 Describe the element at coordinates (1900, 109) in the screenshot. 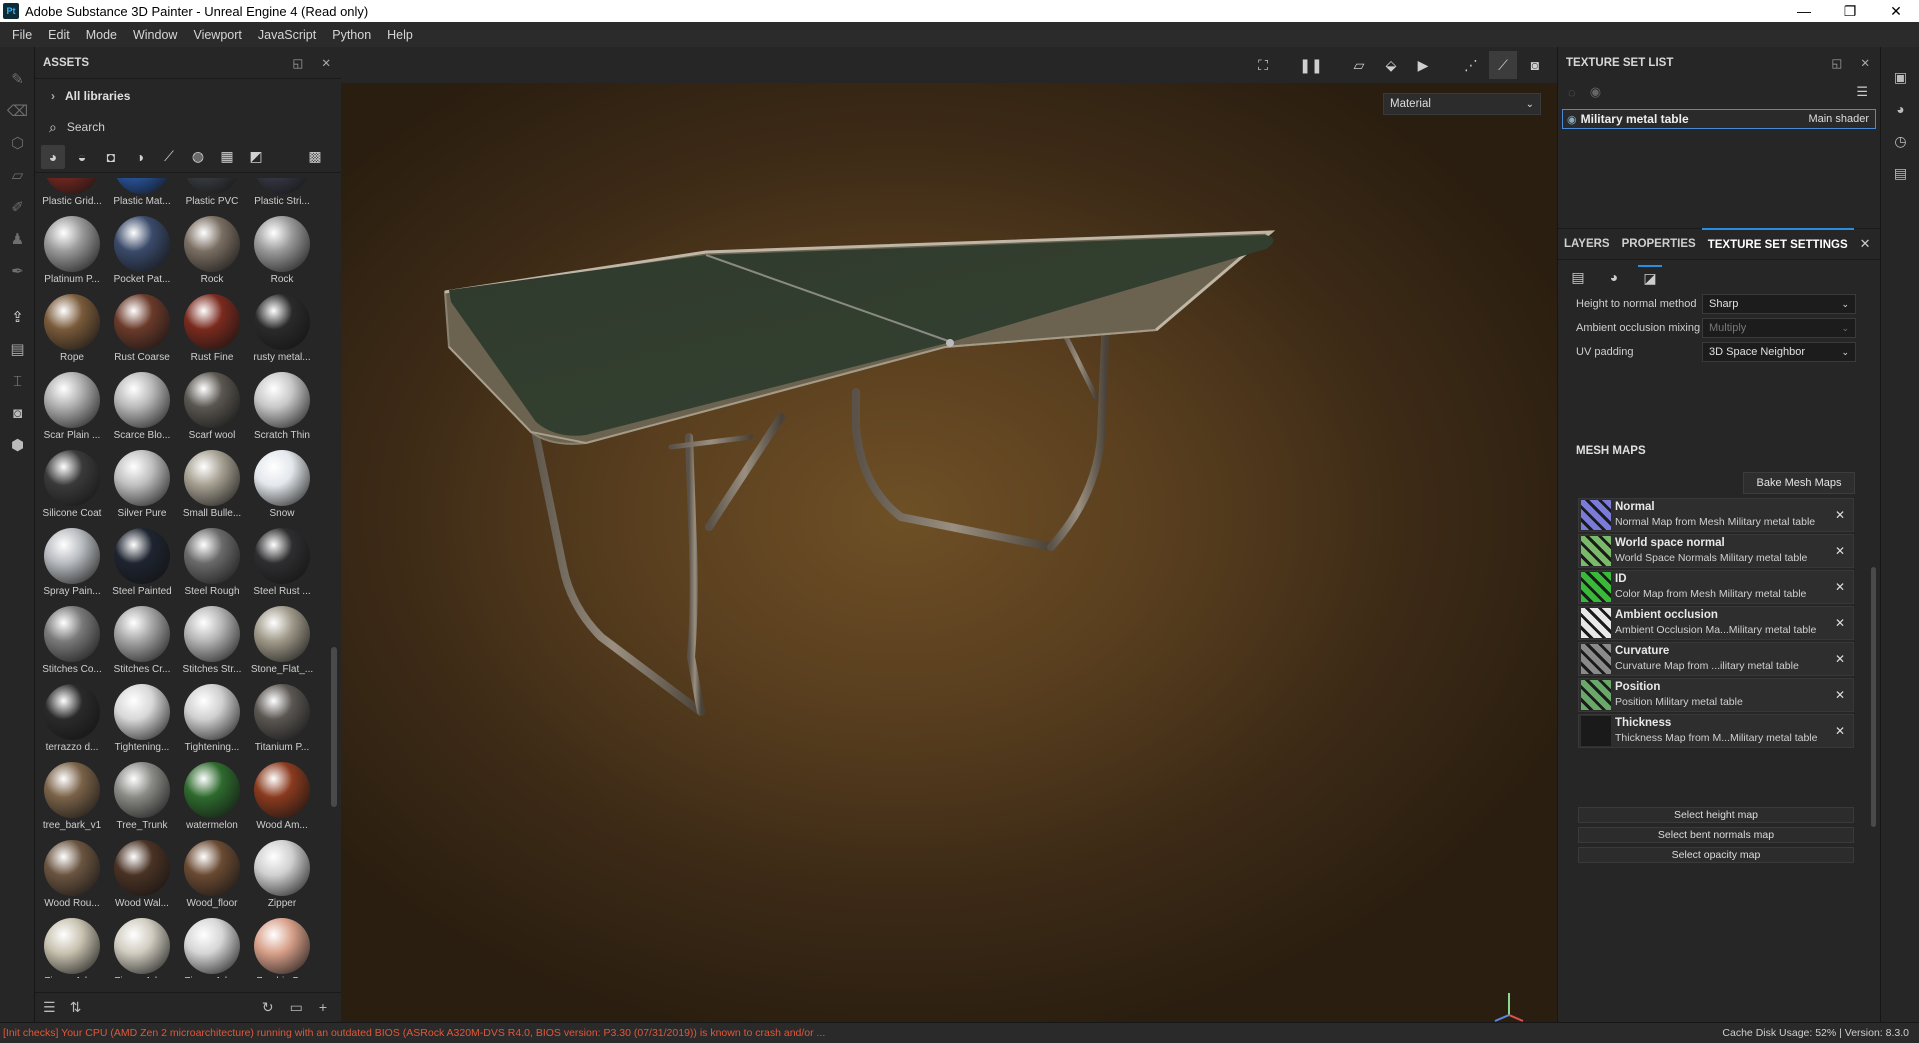

I see `shader-icon: ◕` at that location.